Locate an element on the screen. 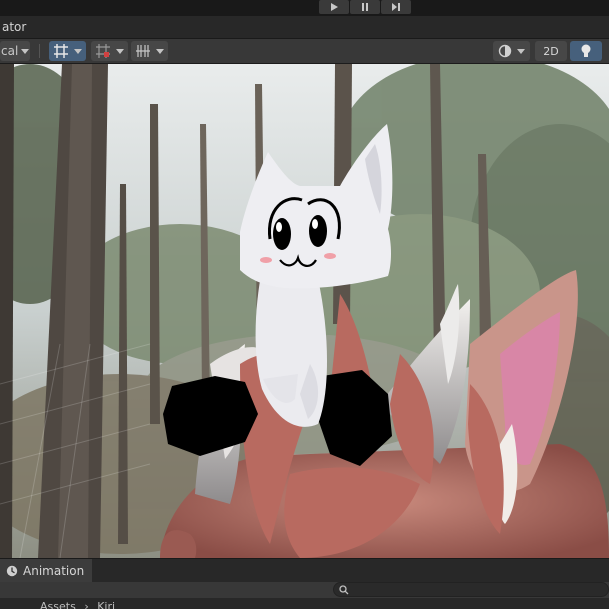 The height and width of the screenshot is (609, 609). pause-icon is located at coordinates (365, 7).